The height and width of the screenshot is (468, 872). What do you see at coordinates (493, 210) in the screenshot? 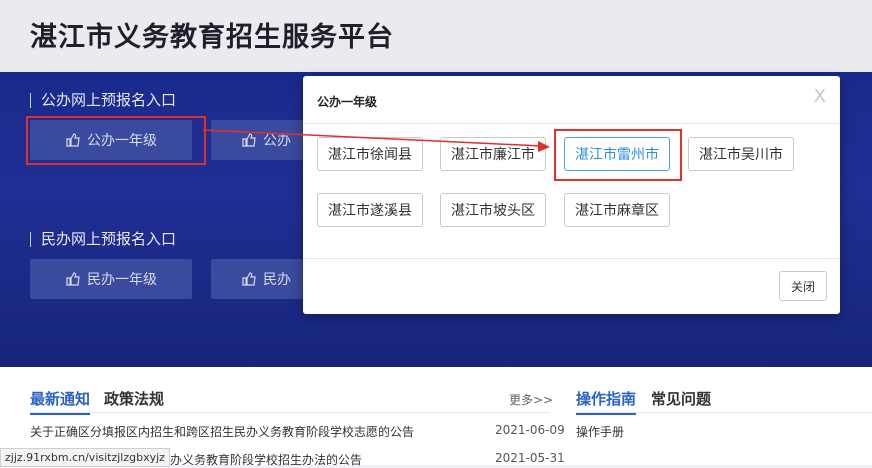
I see `city-button-potou: 湛江市坡头区` at bounding box center [493, 210].